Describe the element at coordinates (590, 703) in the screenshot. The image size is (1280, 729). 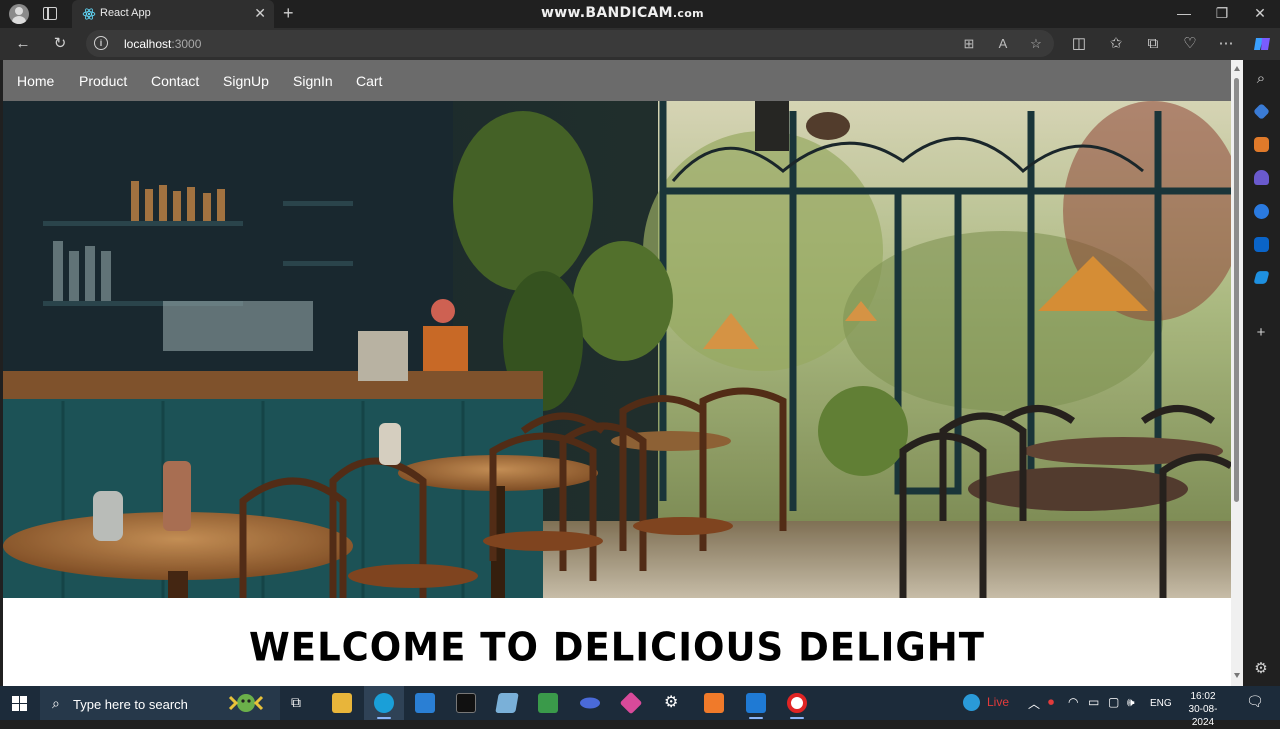
I see `infinity-app-icon` at that location.